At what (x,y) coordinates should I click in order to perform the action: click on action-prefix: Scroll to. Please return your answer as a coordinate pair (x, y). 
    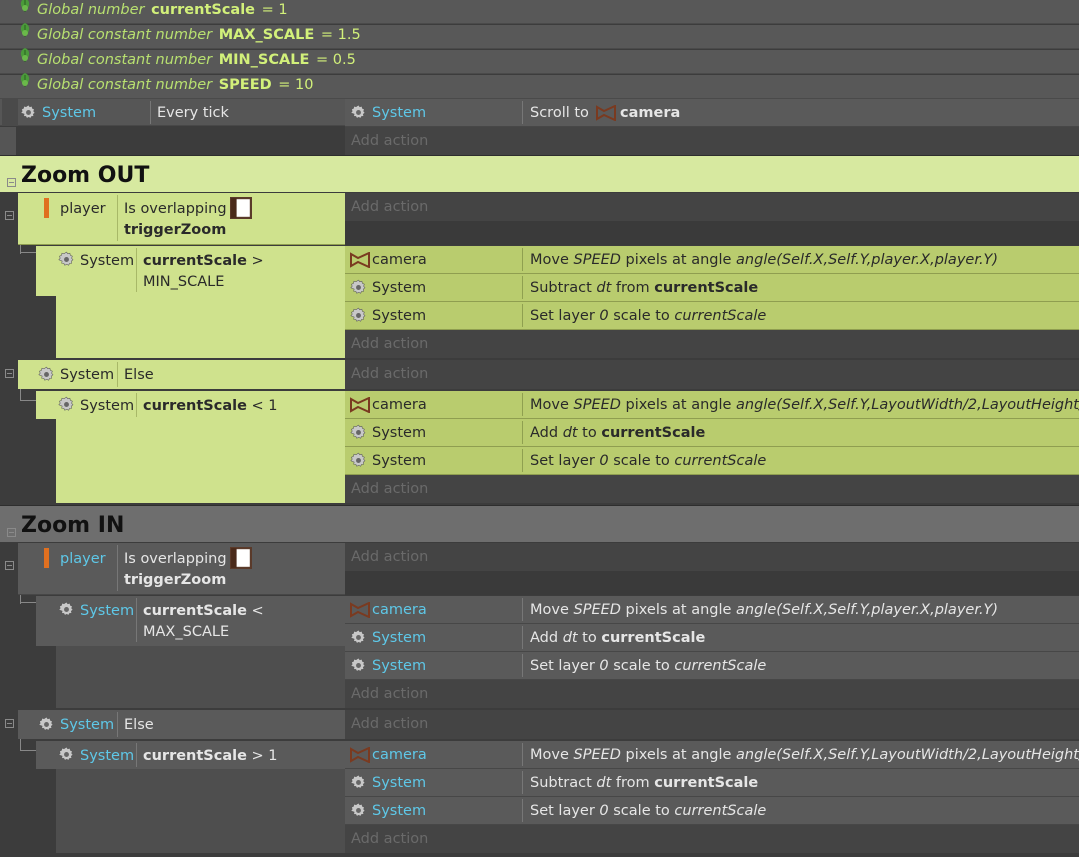
    Looking at the image, I should click on (559, 113).